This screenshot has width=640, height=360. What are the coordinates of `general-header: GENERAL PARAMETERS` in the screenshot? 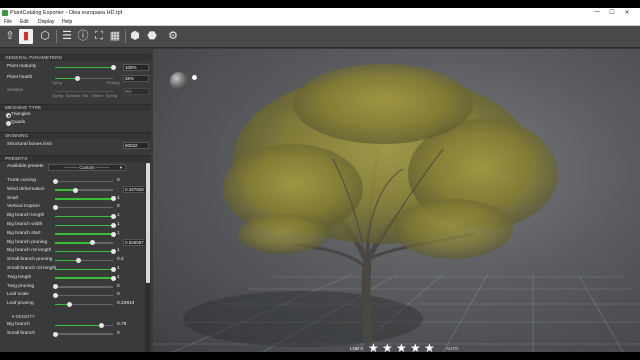 It's located at (75, 57).